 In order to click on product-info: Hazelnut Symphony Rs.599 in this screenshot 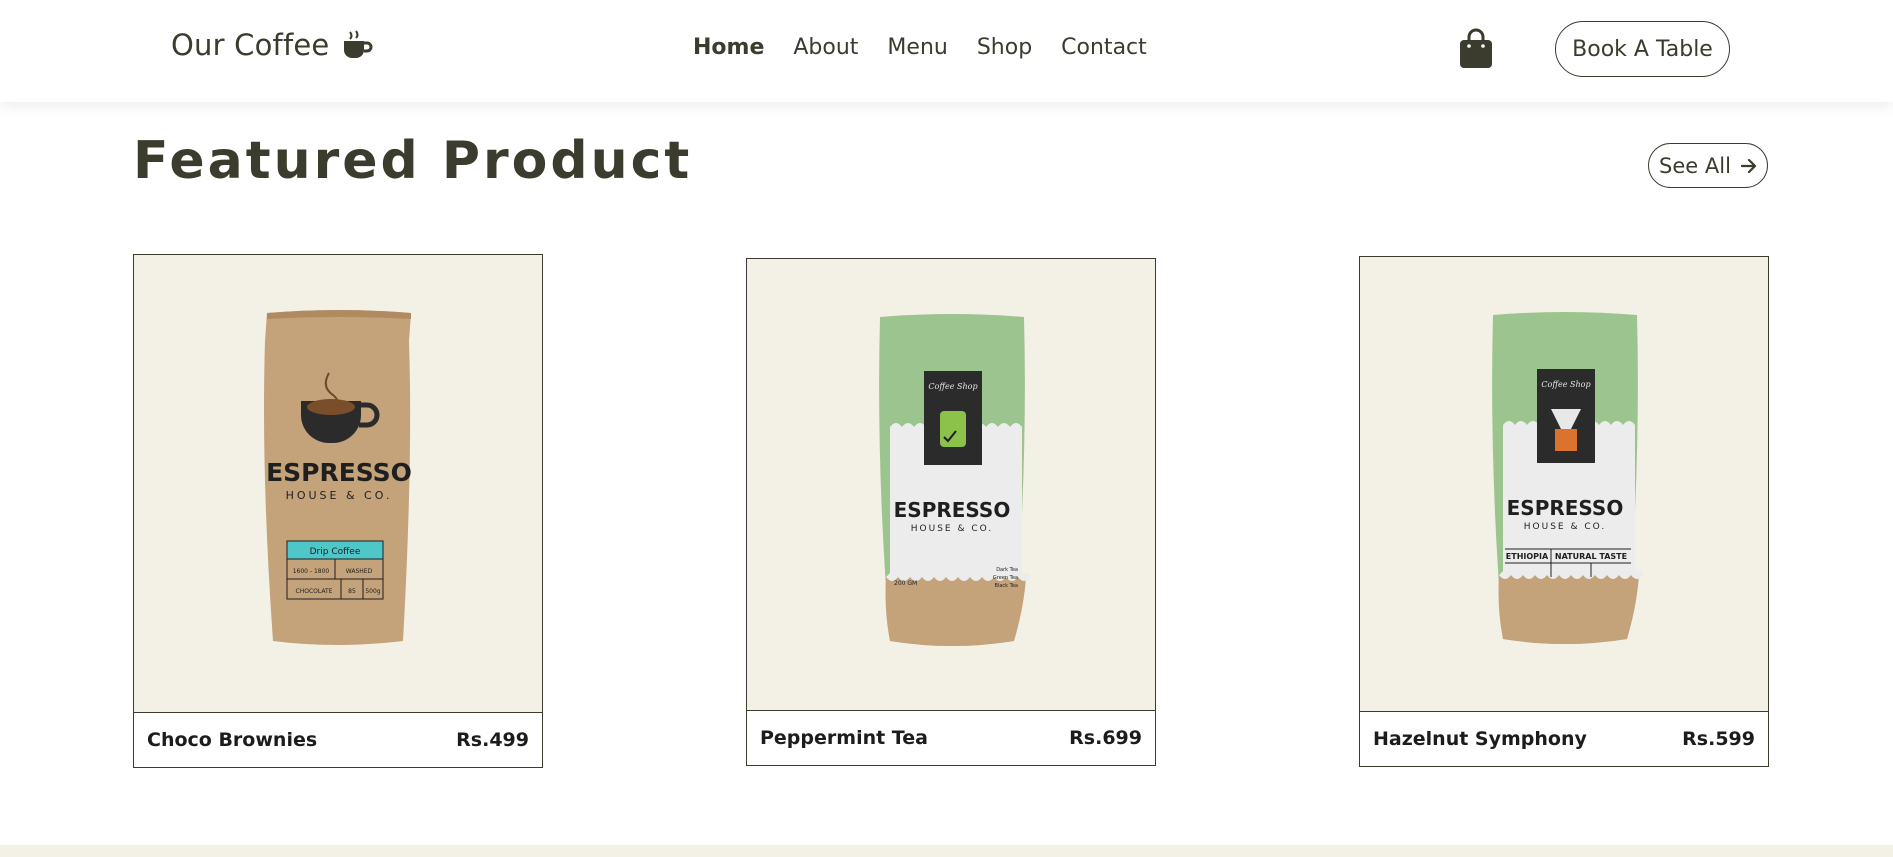, I will do `click(1564, 739)`.